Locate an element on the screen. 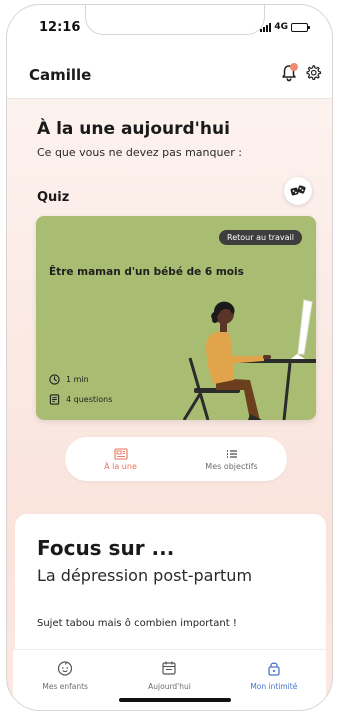  newspaper-icon is located at coordinates (120, 453).